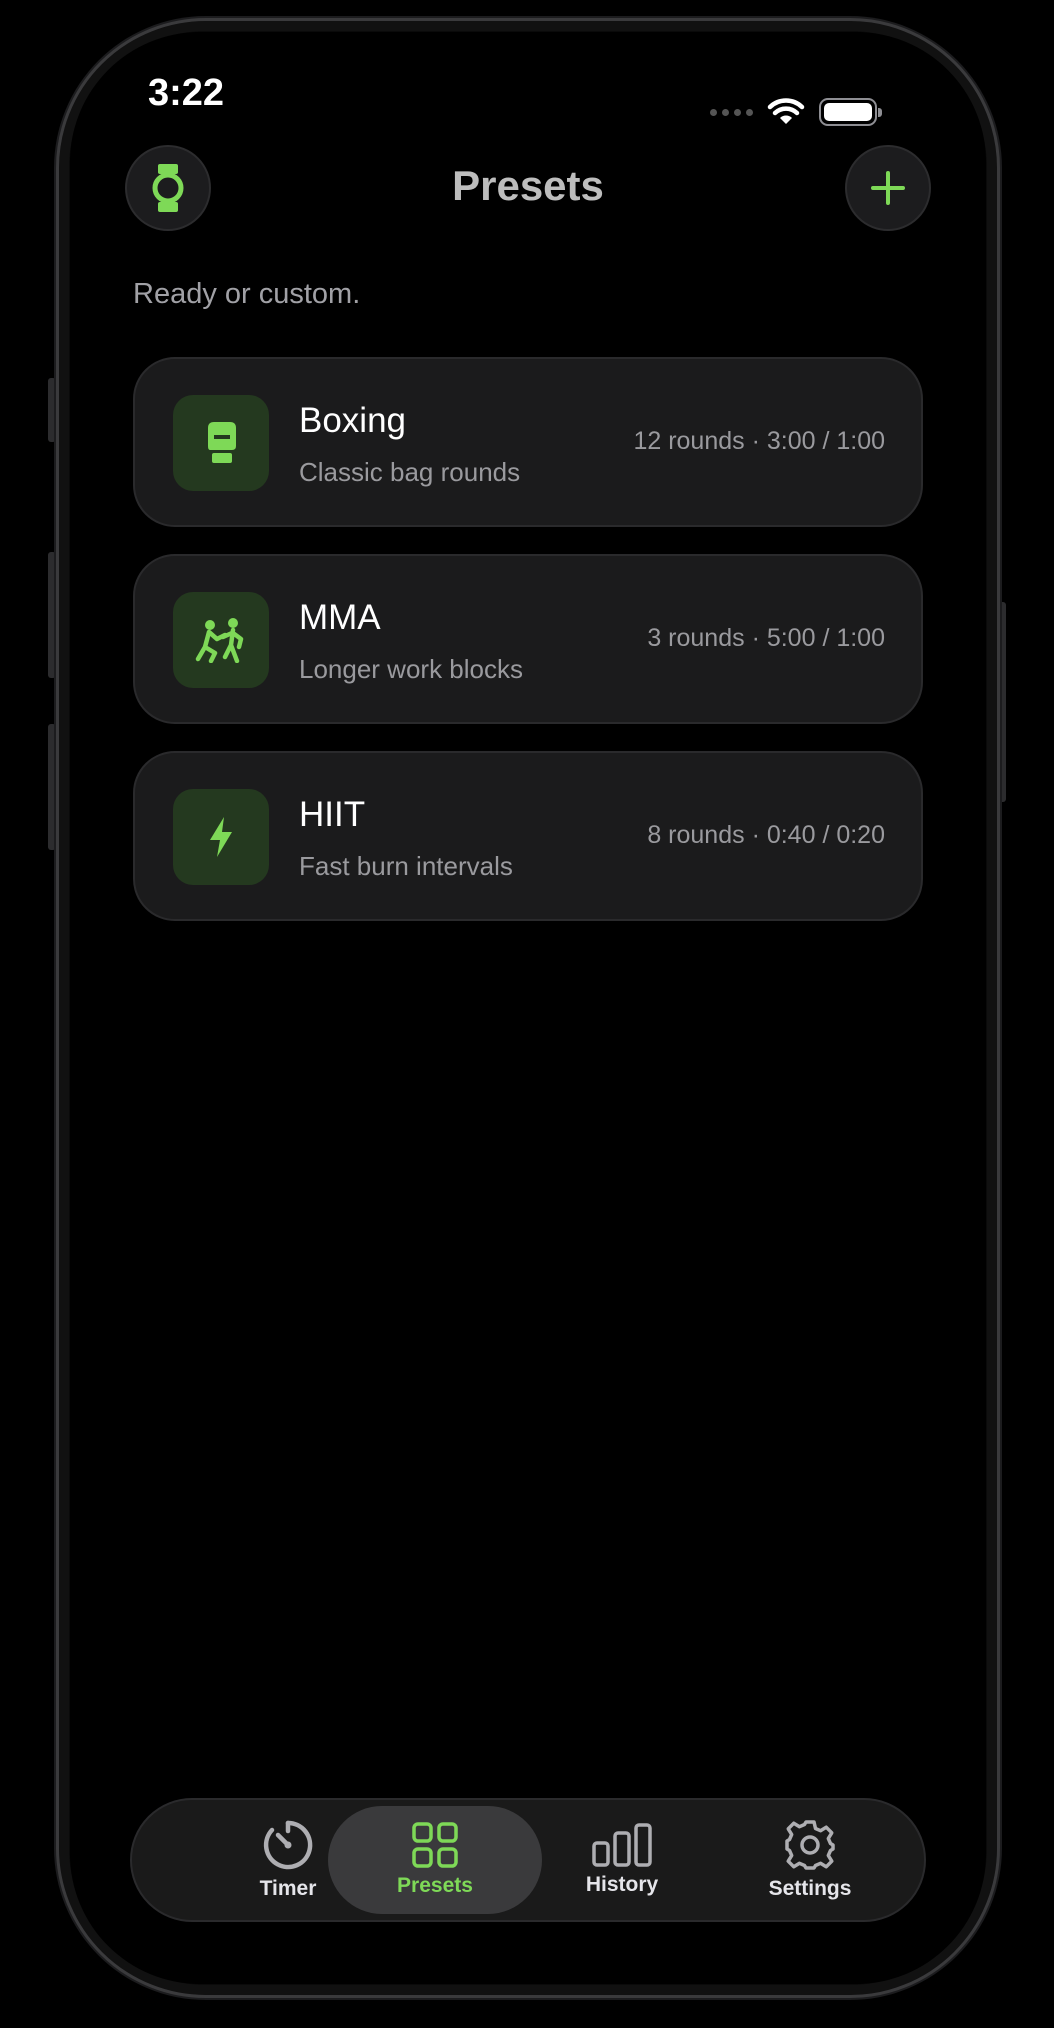 The image size is (1054, 2028). Describe the element at coordinates (766, 638) in the screenshot. I see `preset-meta: 3 rounds · 5:00 / 1:00` at that location.